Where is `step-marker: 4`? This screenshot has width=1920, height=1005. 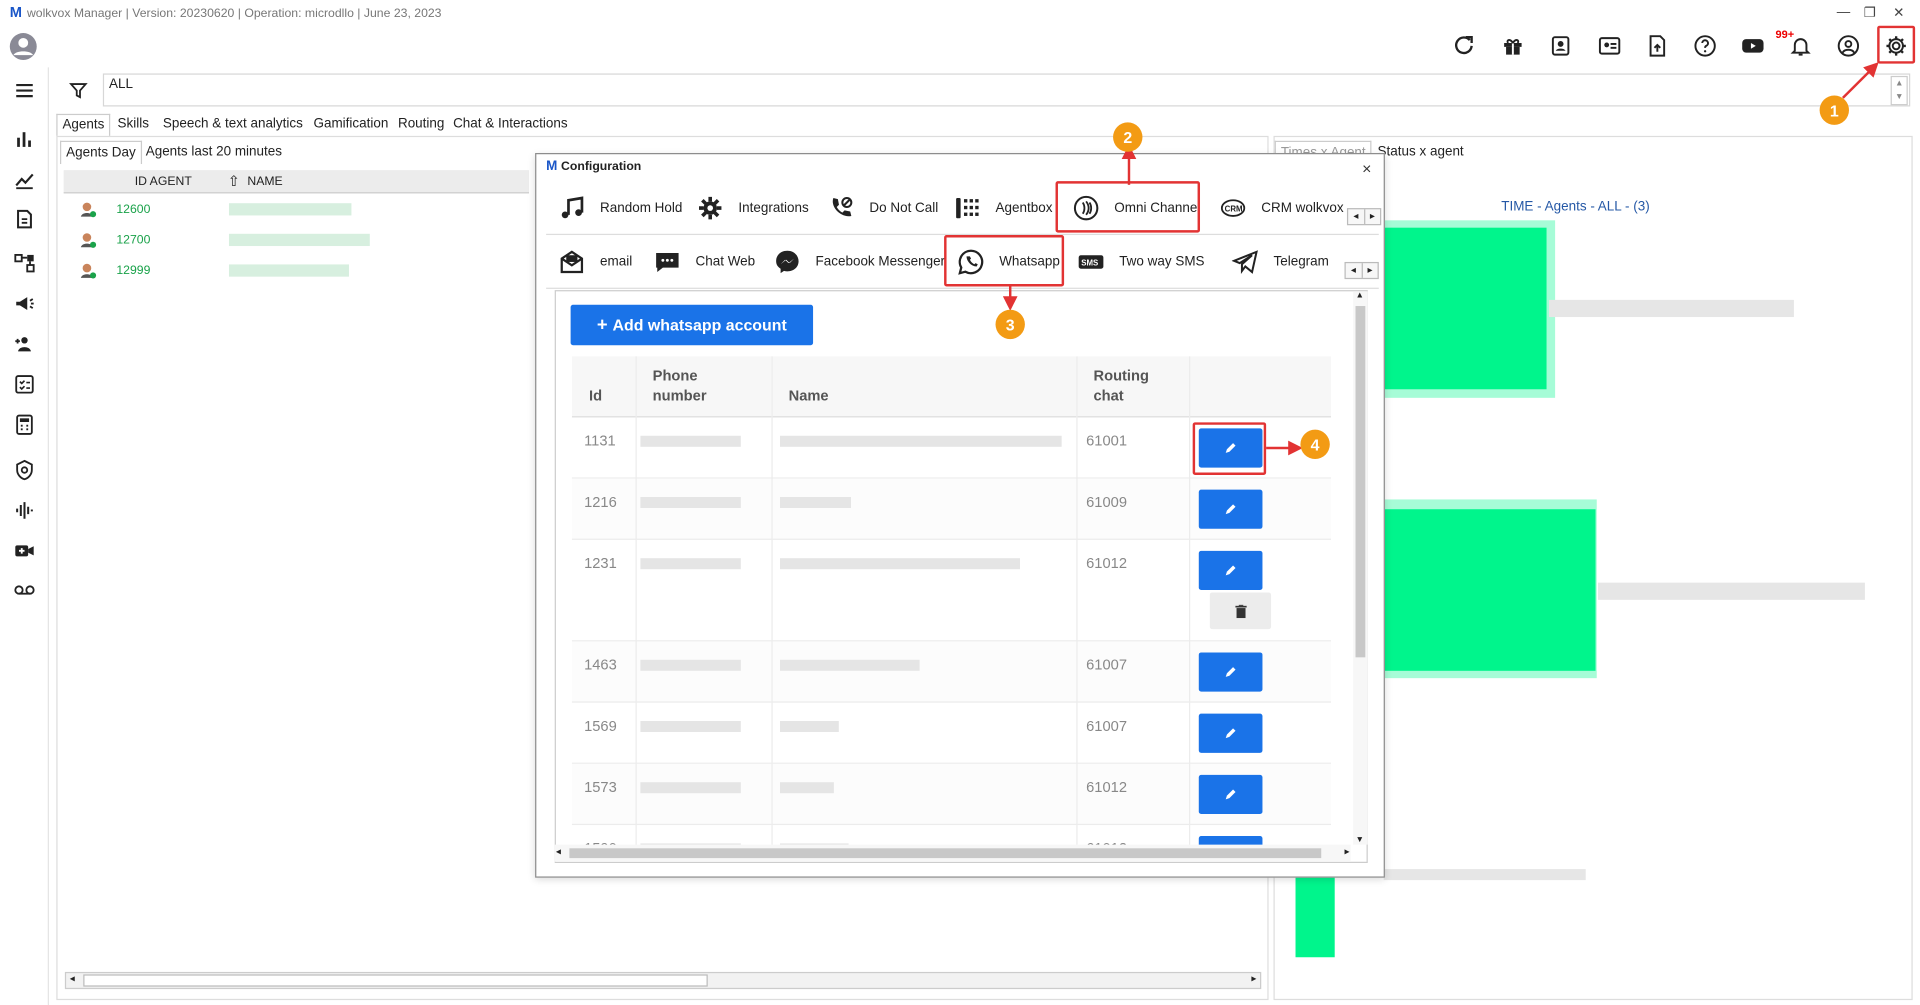
step-marker: 4 is located at coordinates (1315, 444).